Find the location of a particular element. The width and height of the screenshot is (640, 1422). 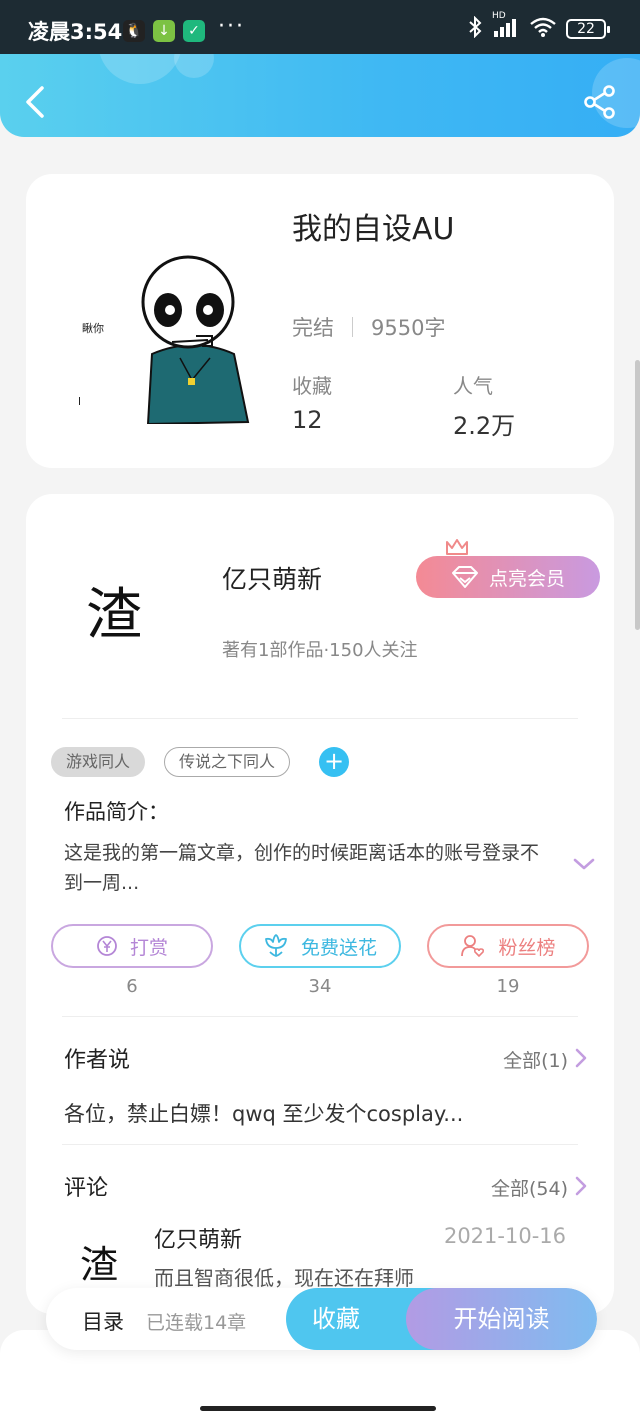

send-flower-button: 免费送花 is located at coordinates (320, 946).